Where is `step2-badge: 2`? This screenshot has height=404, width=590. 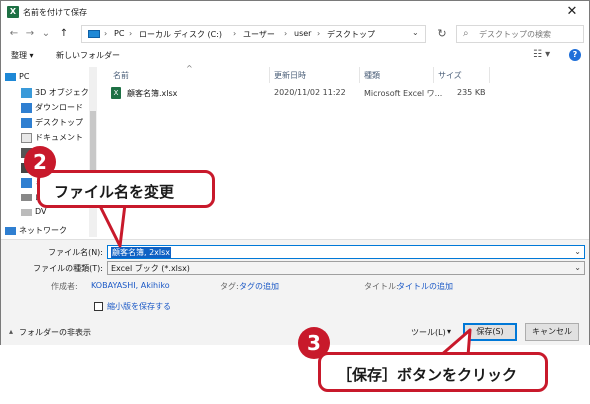 step2-badge: 2 is located at coordinates (40, 162).